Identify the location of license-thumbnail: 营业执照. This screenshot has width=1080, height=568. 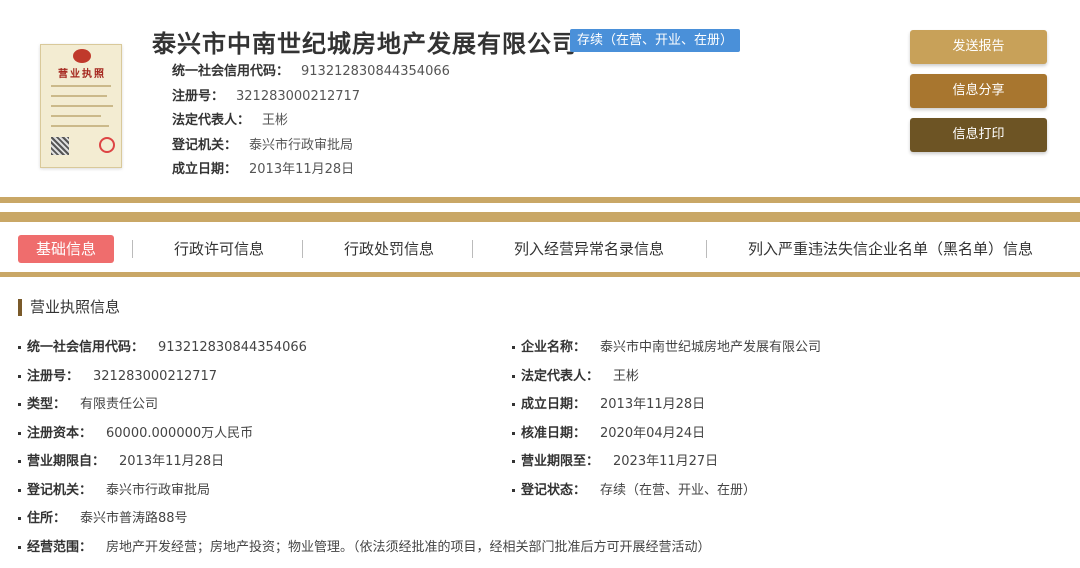
(81, 106).